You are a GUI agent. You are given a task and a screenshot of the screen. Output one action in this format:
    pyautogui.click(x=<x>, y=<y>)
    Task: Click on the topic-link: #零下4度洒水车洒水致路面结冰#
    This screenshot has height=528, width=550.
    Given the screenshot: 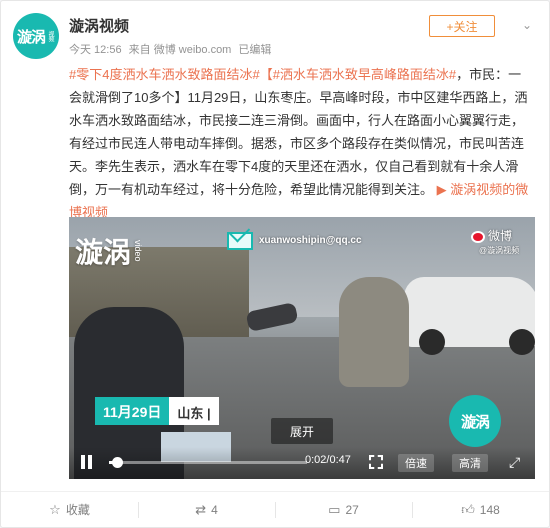 What is the action you would take?
    pyautogui.click(x=164, y=74)
    